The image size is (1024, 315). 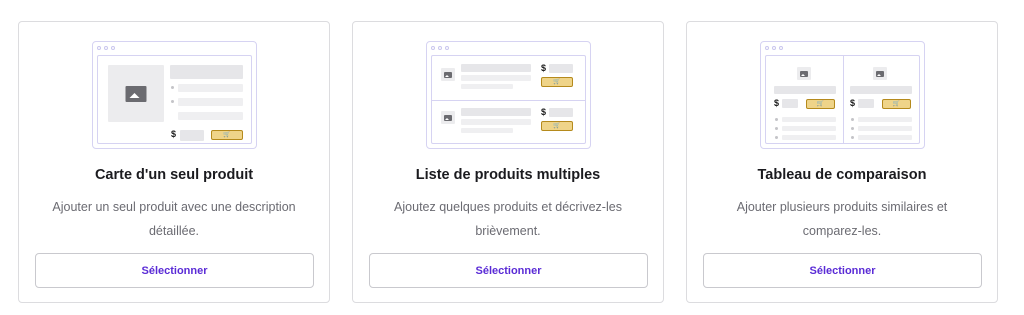 I want to click on select-comparison-table-button: Sélectionner, so click(x=842, y=270).